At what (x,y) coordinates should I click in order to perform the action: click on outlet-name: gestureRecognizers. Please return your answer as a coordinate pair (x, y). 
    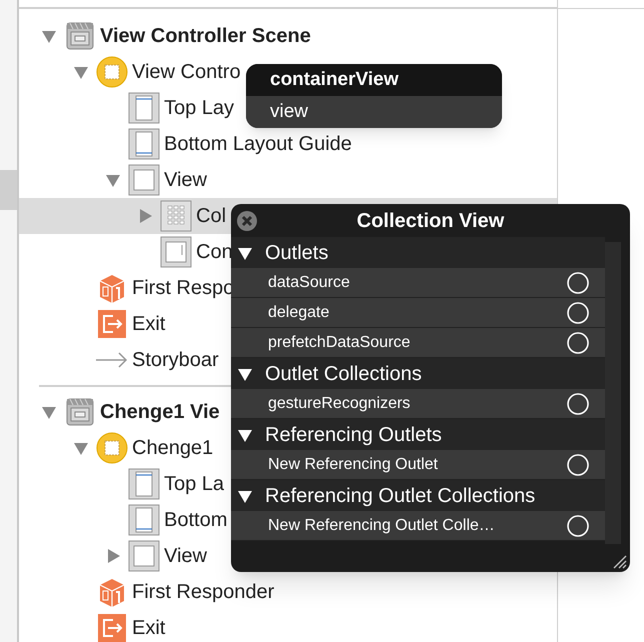
    Looking at the image, I should click on (340, 404).